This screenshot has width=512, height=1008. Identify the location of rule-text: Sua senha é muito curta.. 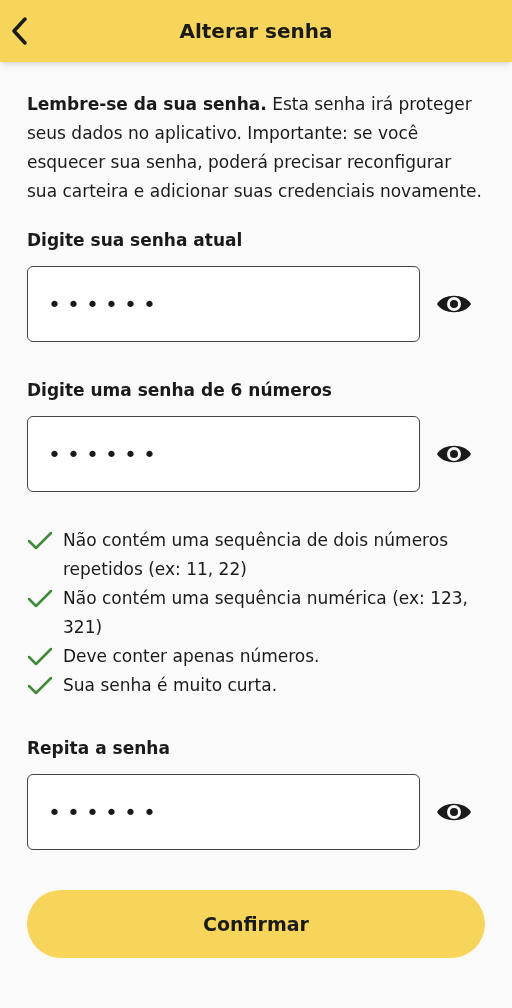
(170, 685).